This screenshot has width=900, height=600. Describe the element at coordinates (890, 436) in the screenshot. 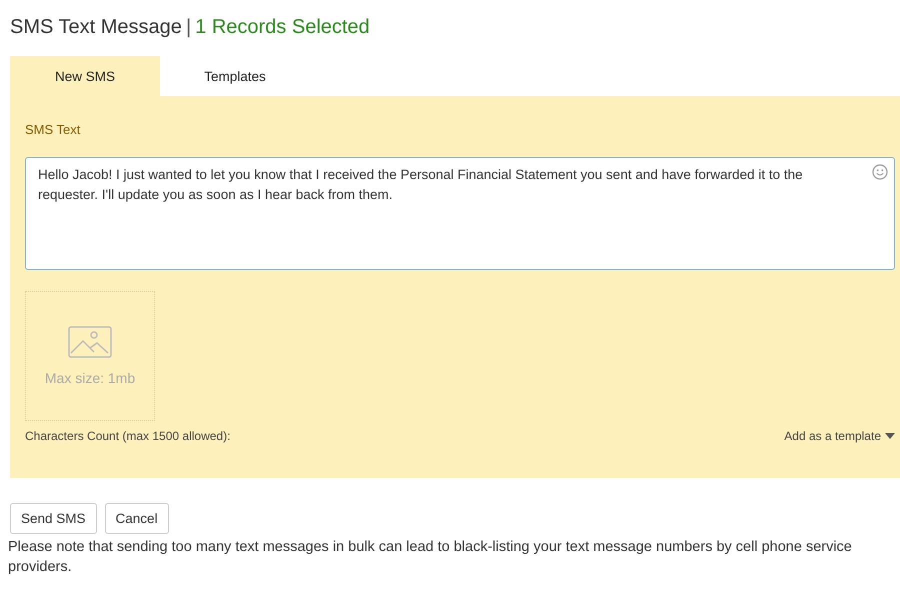

I see `caret-icon` at that location.